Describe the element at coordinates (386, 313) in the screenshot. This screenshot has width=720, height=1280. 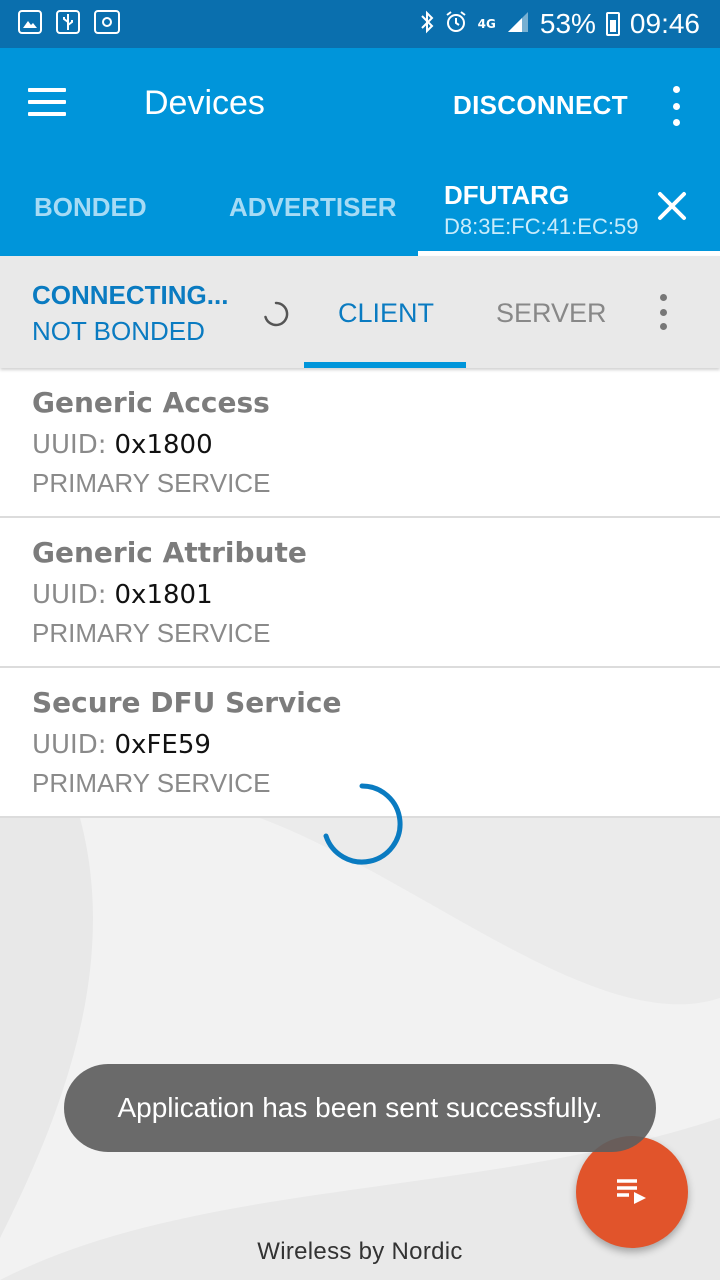
I see `tab-client: CLIENT` at that location.